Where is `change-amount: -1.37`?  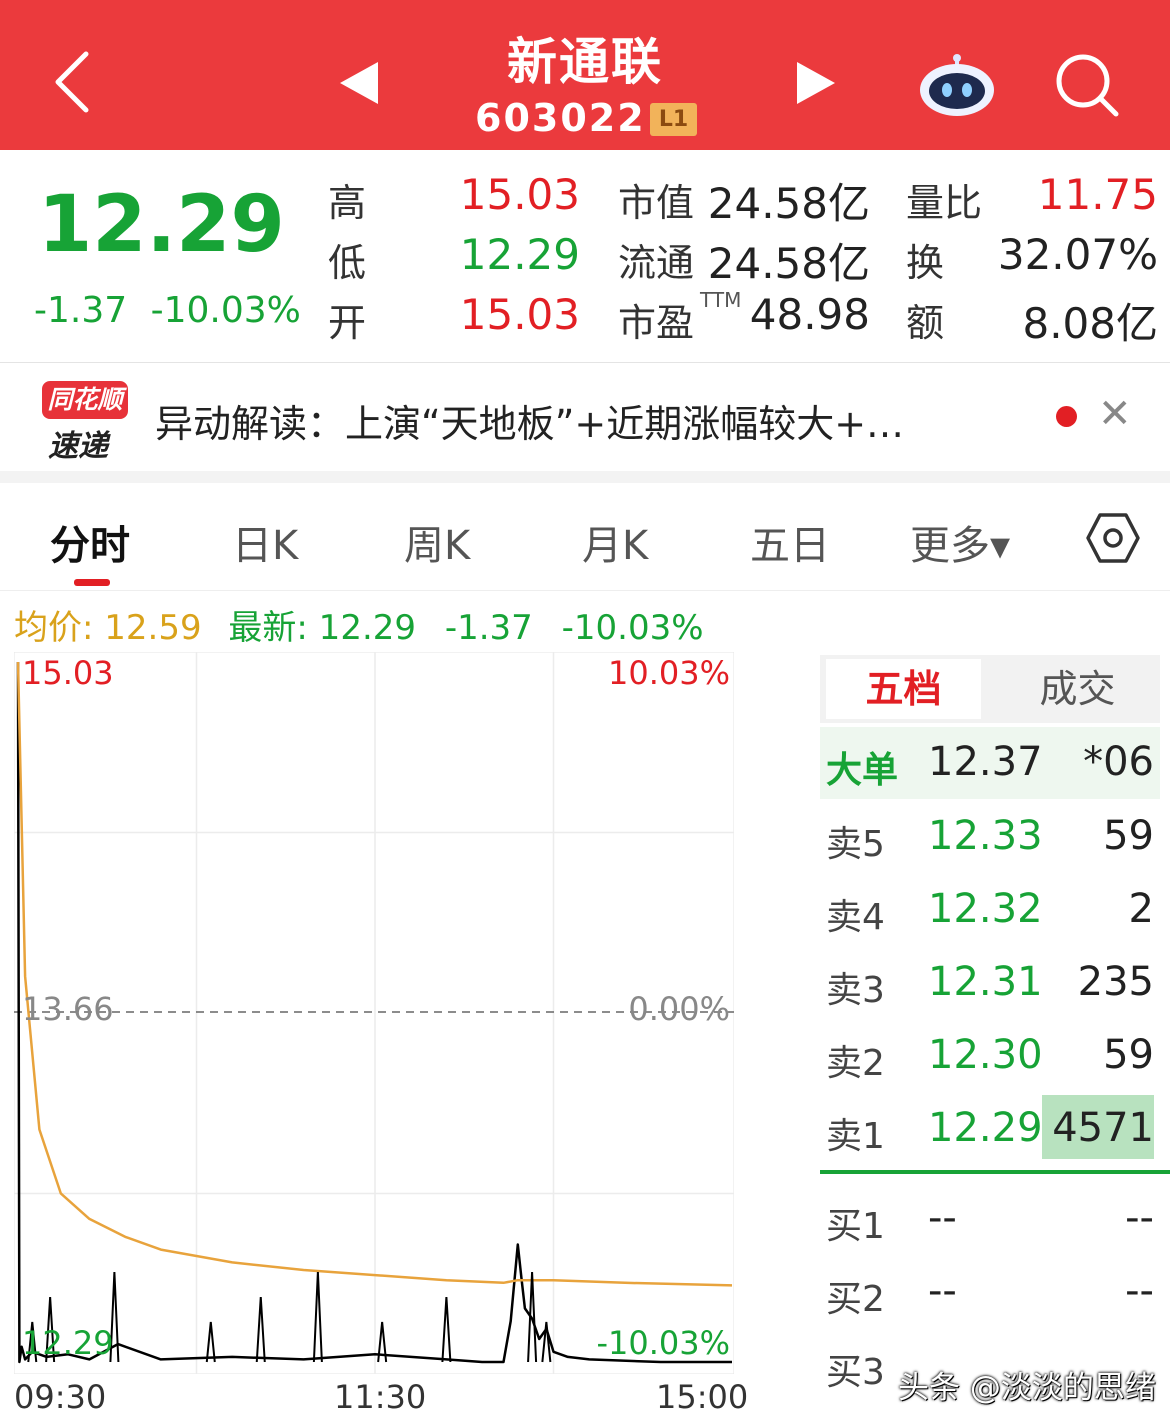
change-amount: -1.37 is located at coordinates (81, 310).